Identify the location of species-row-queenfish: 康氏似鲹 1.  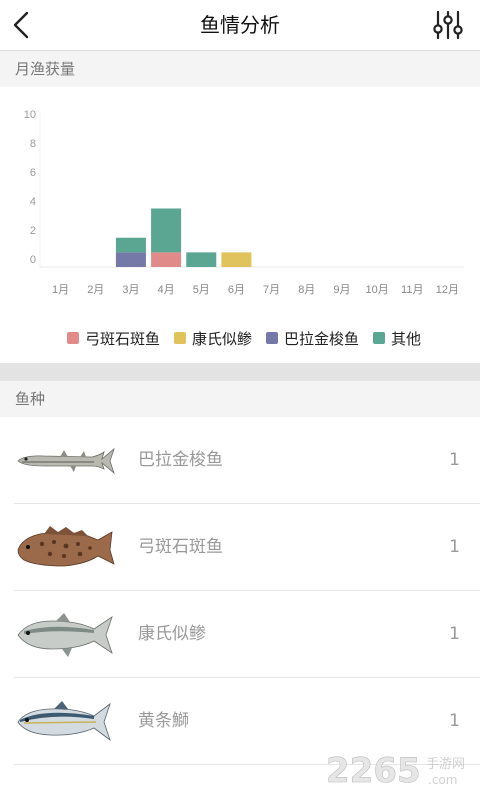
(247, 634).